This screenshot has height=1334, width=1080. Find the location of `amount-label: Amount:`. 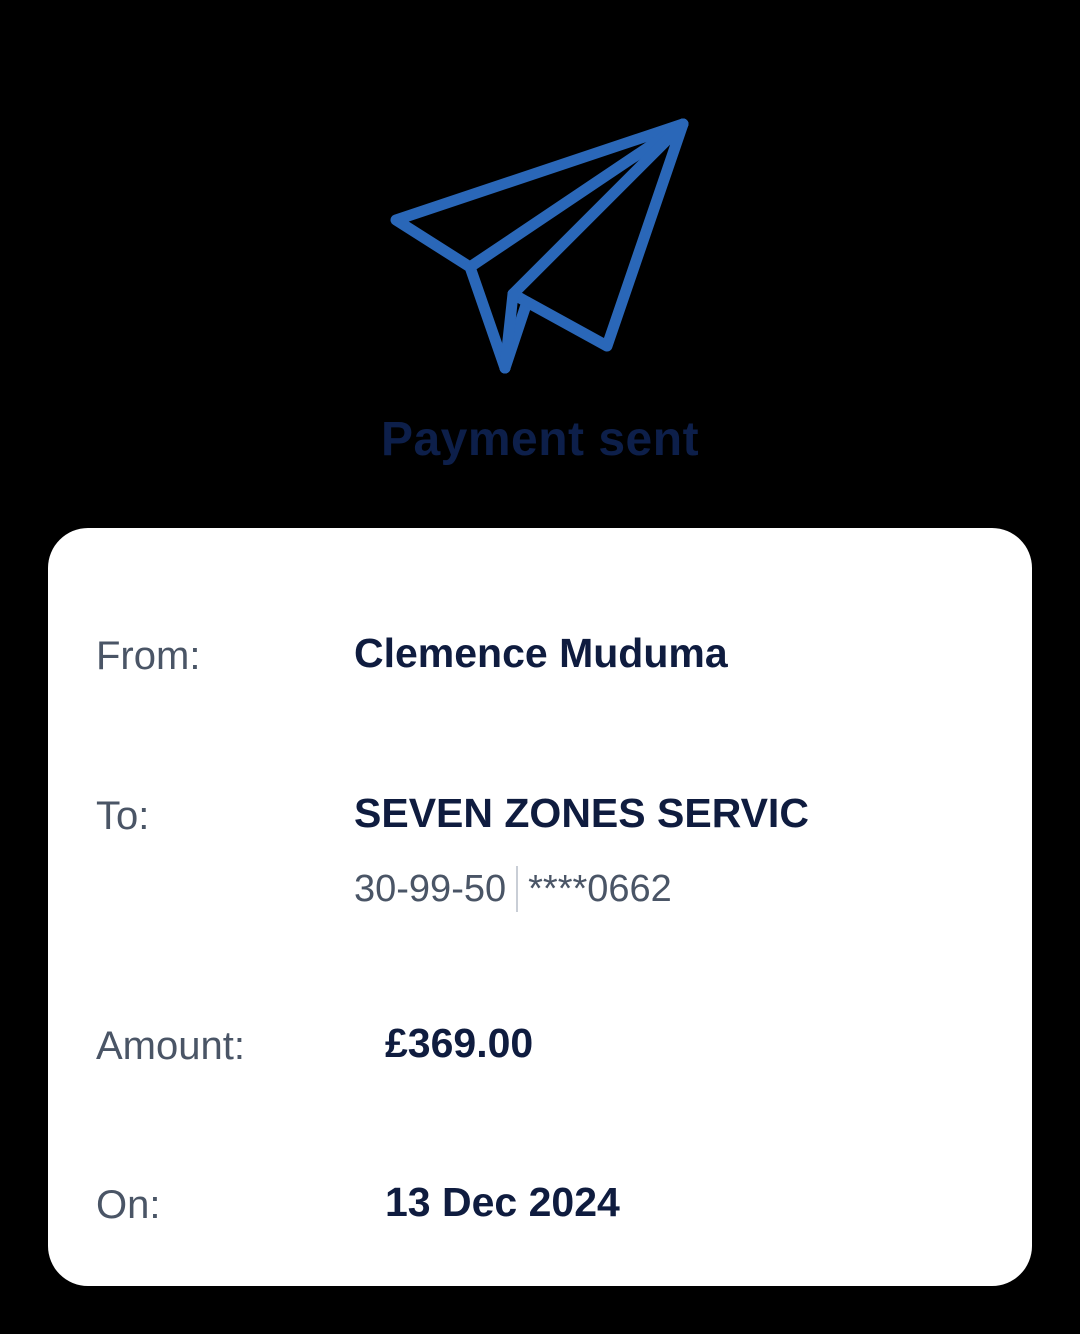

amount-label: Amount: is located at coordinates (170, 1046).